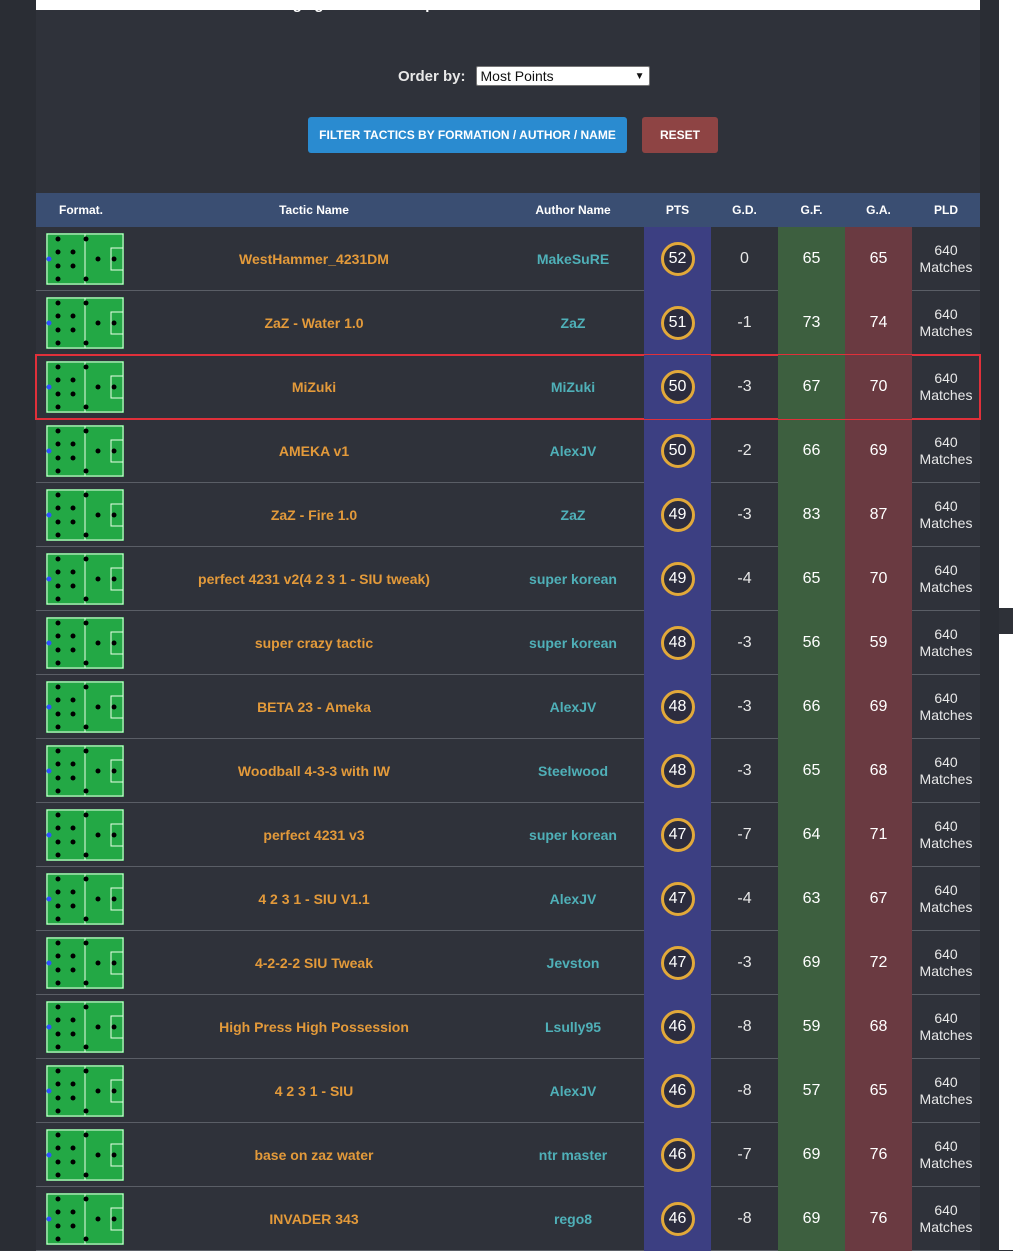  I want to click on reset-button: RESET, so click(680, 135).